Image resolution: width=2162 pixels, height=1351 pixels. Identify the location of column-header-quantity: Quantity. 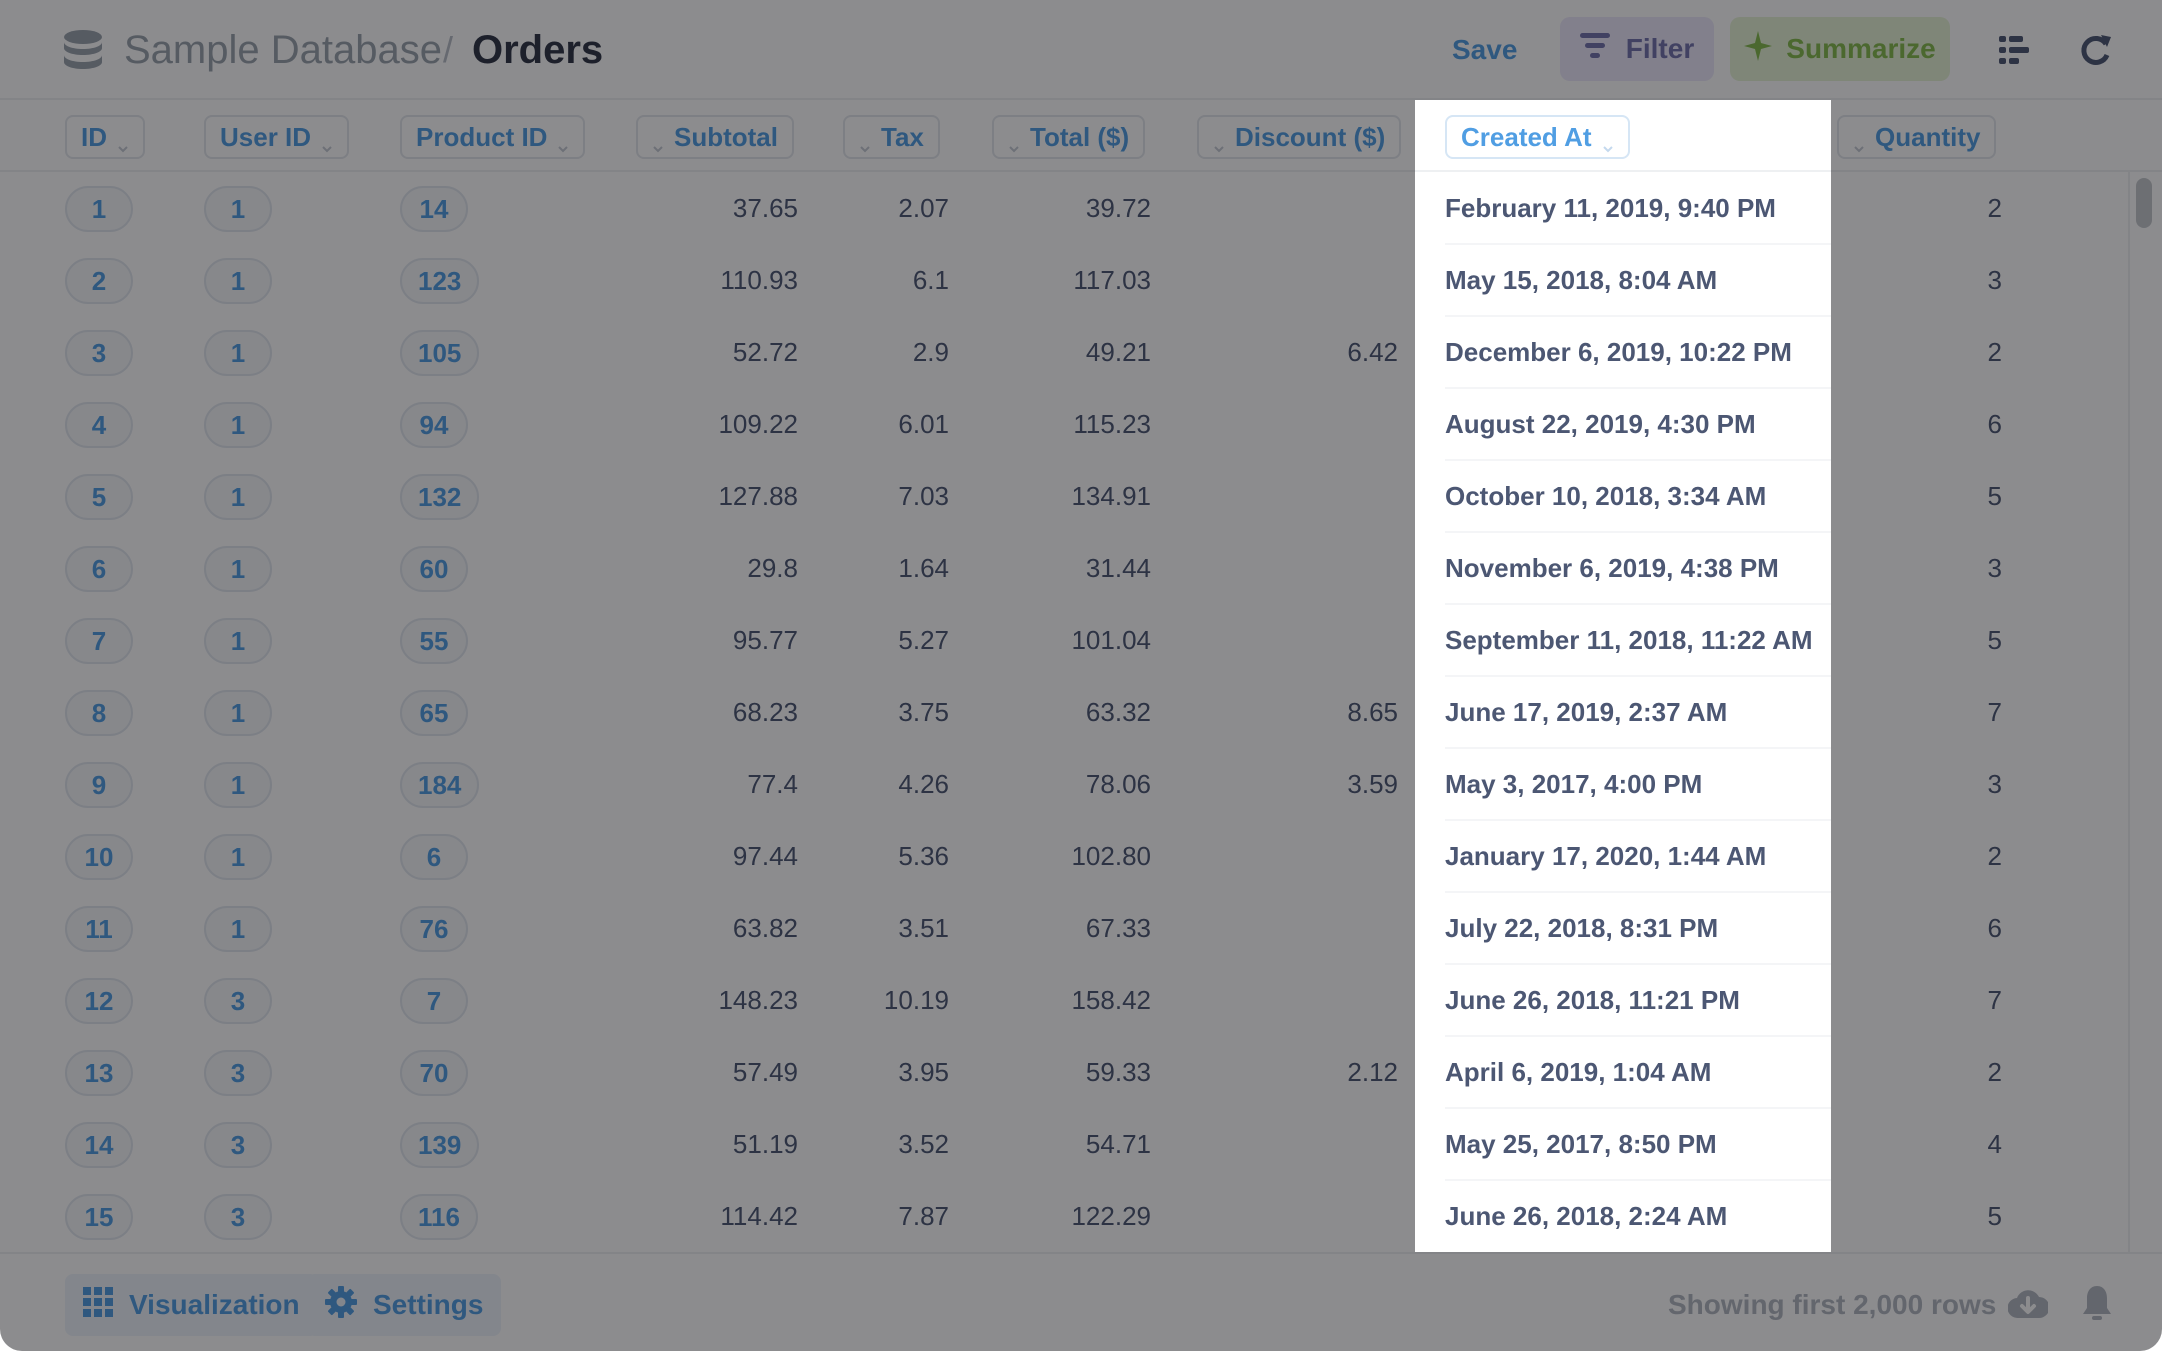
(1917, 137).